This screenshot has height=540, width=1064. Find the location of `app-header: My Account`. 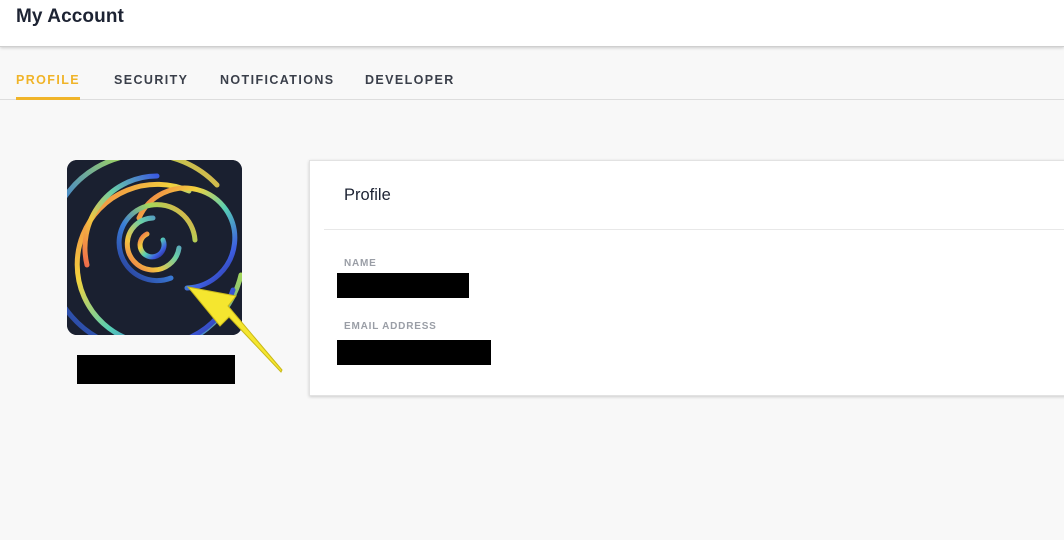

app-header: My Account is located at coordinates (532, 23).